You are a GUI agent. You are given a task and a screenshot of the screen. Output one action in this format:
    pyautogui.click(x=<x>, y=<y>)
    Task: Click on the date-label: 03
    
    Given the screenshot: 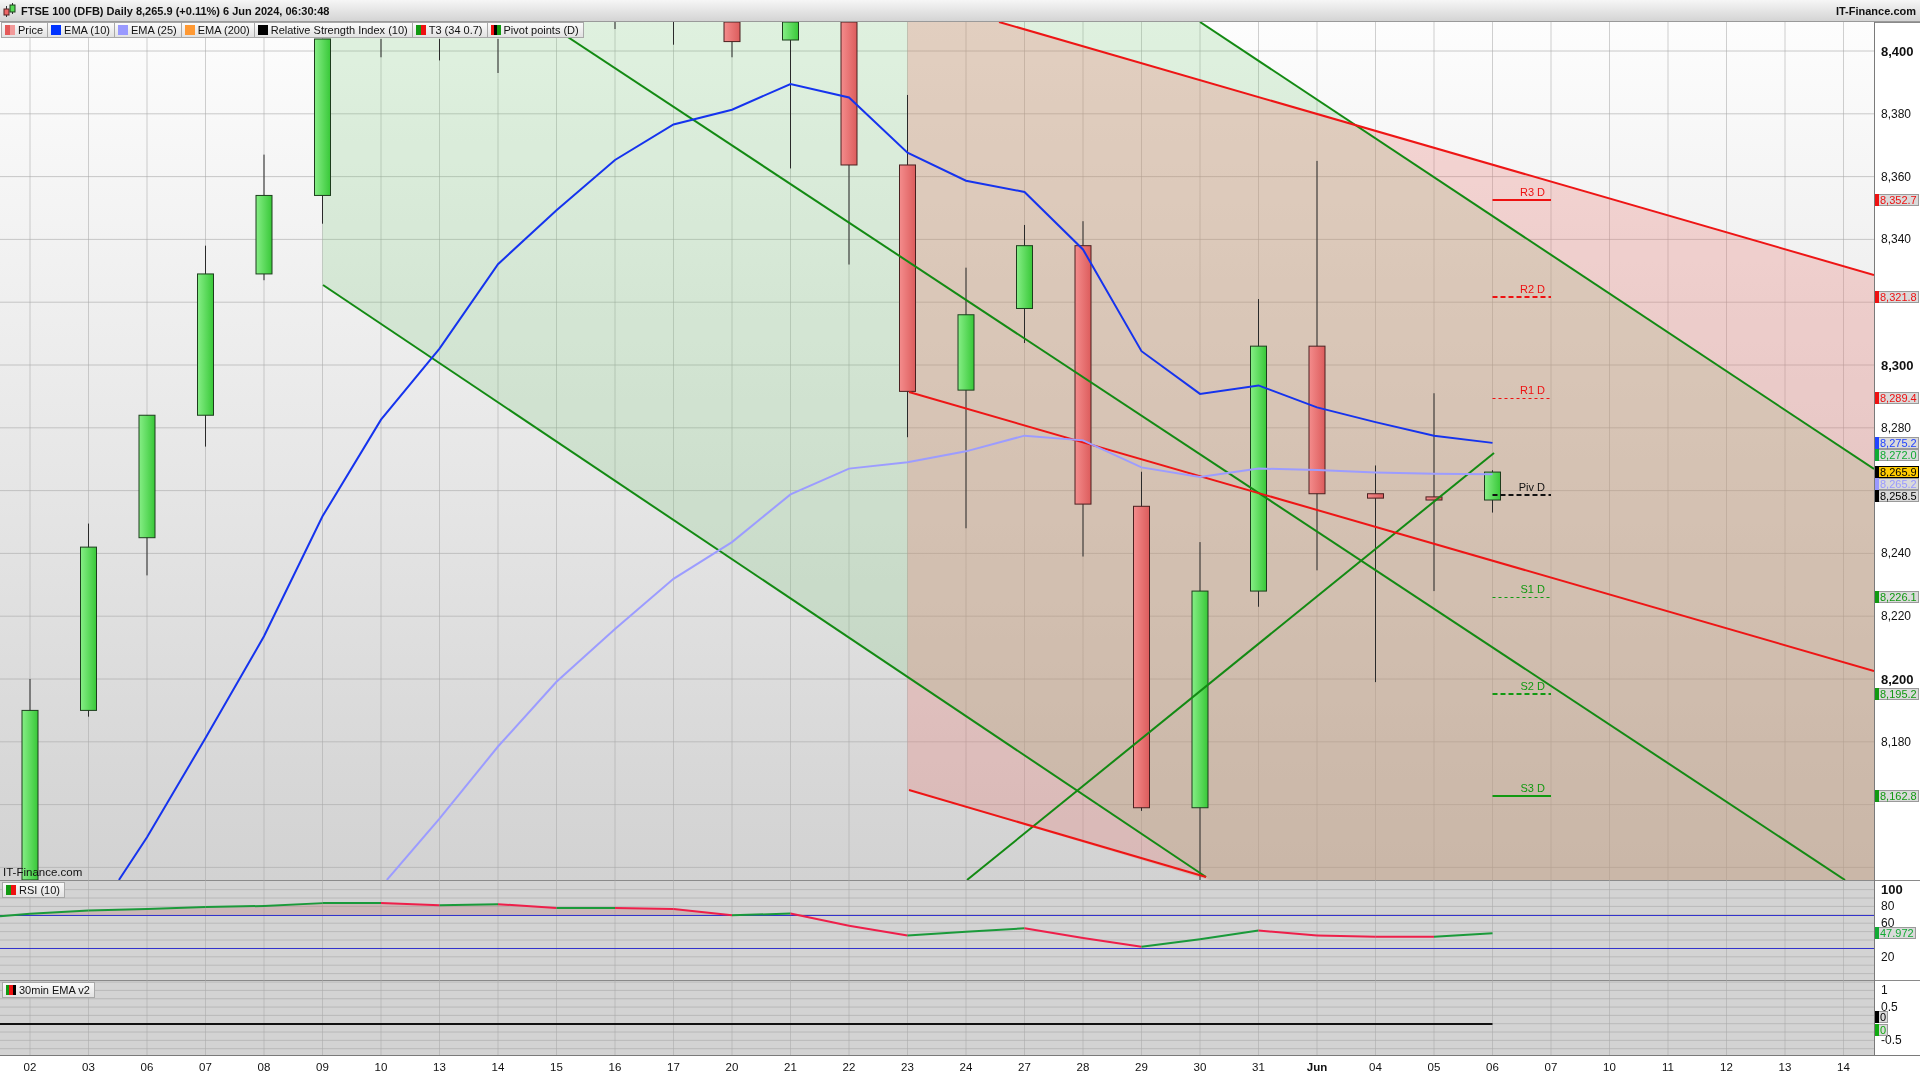 What is the action you would take?
    pyautogui.click(x=88, y=1068)
    